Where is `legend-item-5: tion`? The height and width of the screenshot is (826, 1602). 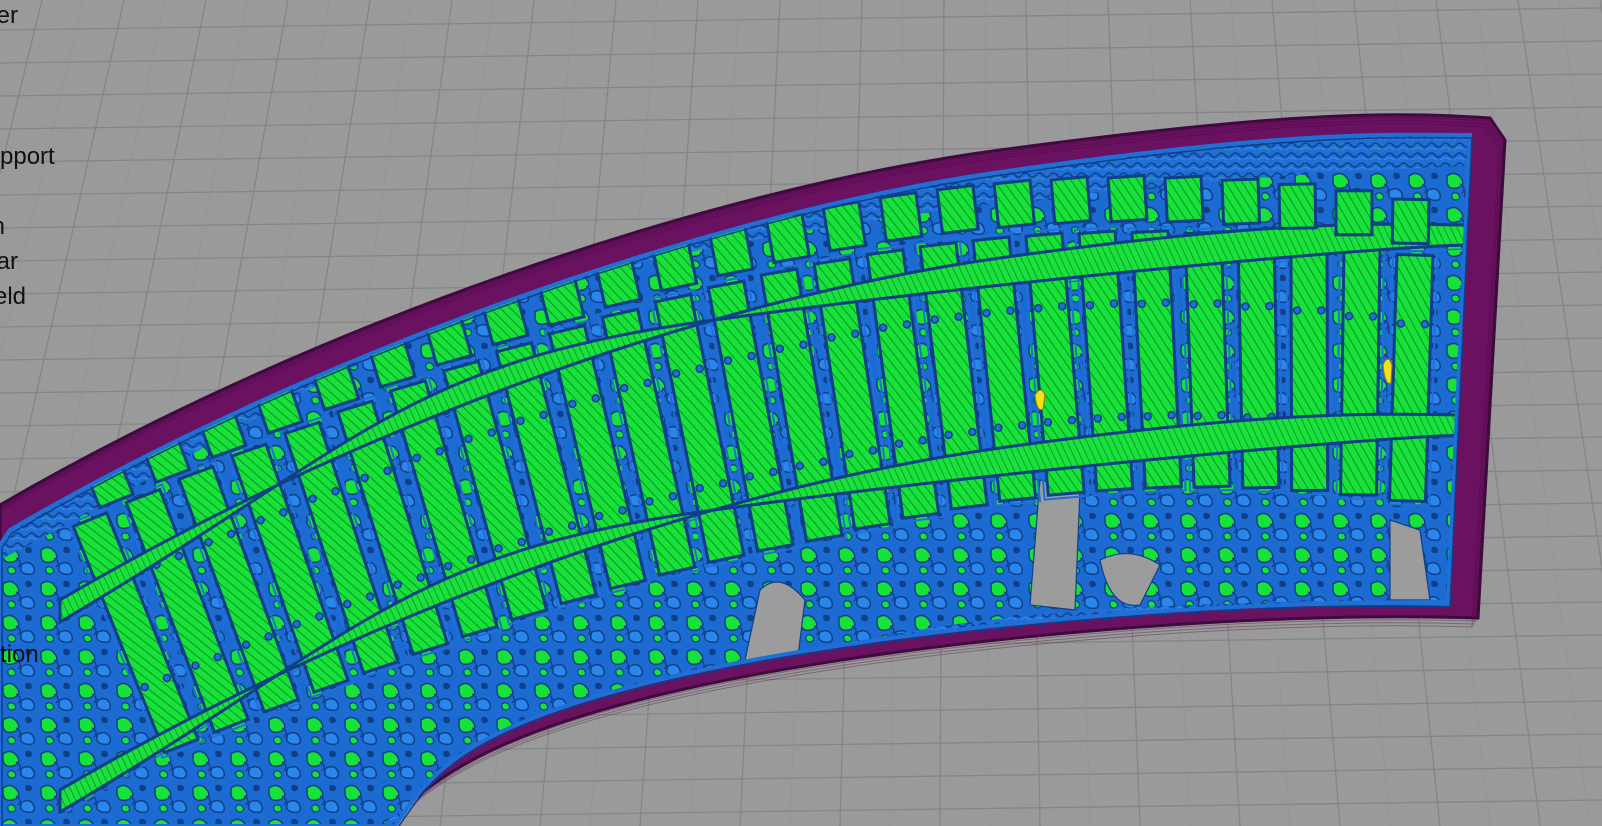 legend-item-5: tion is located at coordinates (23, 655).